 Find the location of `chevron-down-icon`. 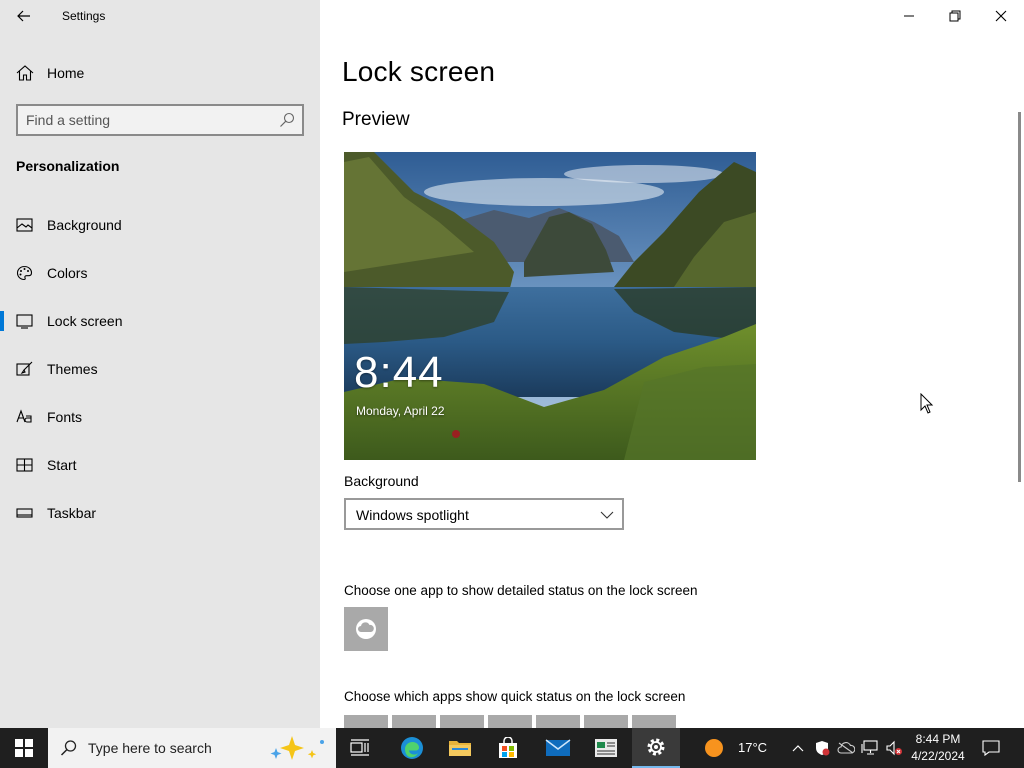

chevron-down-icon is located at coordinates (607, 515).